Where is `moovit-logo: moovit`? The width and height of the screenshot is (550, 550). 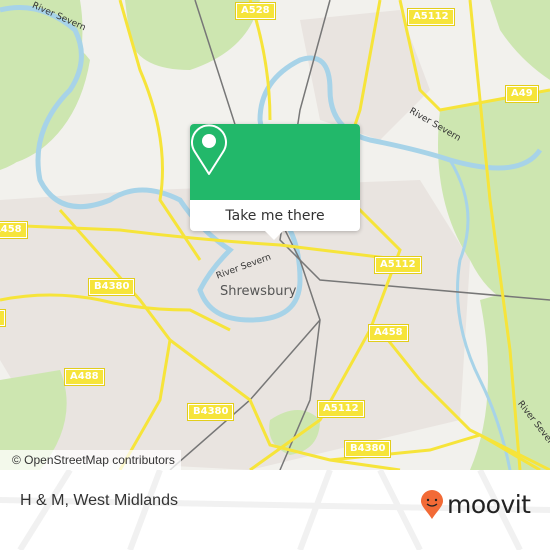
moovit-logo: moovit is located at coordinates (475, 505).